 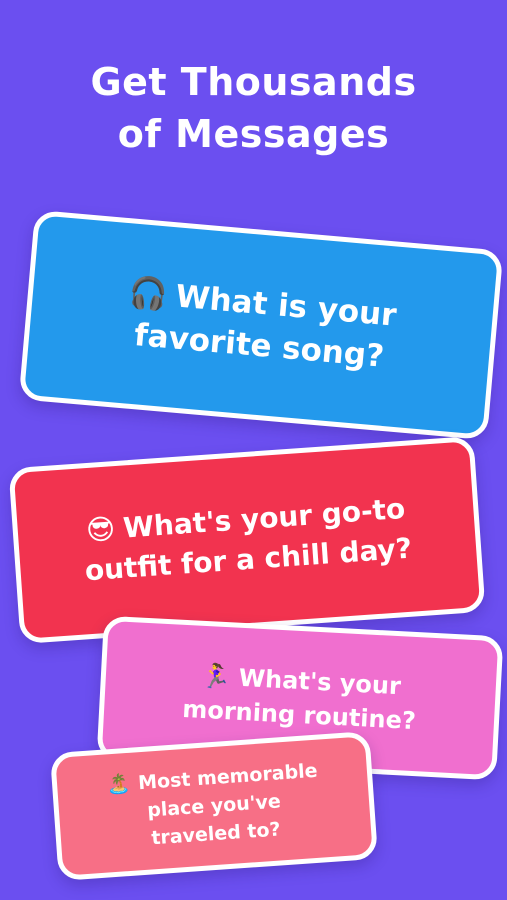 What do you see at coordinates (100, 530) in the screenshot?
I see `sunglasses-face-icon: 😎` at bounding box center [100, 530].